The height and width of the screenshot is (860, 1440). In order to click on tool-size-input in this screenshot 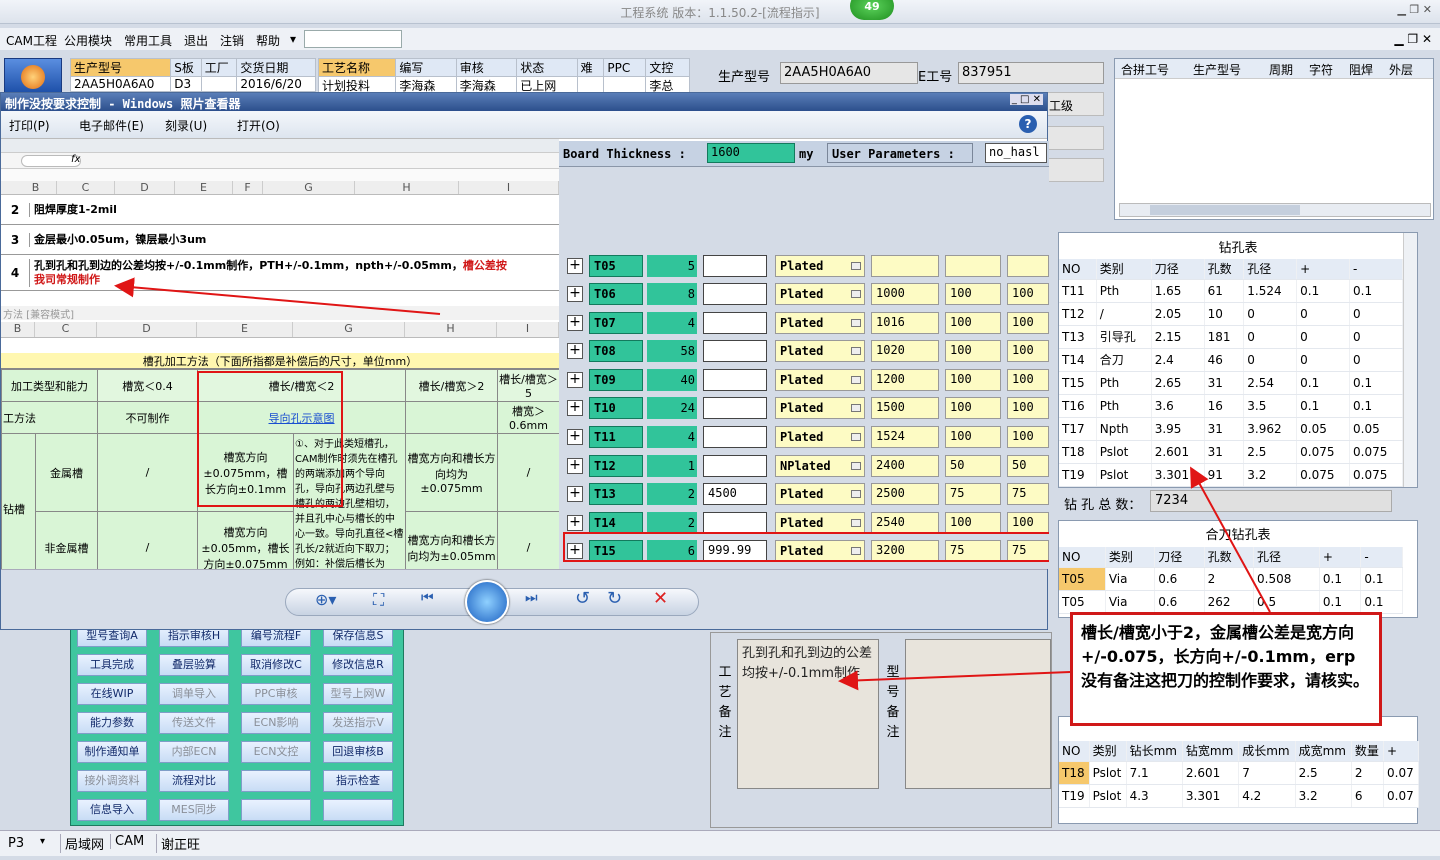, I will do `click(905, 266)`.